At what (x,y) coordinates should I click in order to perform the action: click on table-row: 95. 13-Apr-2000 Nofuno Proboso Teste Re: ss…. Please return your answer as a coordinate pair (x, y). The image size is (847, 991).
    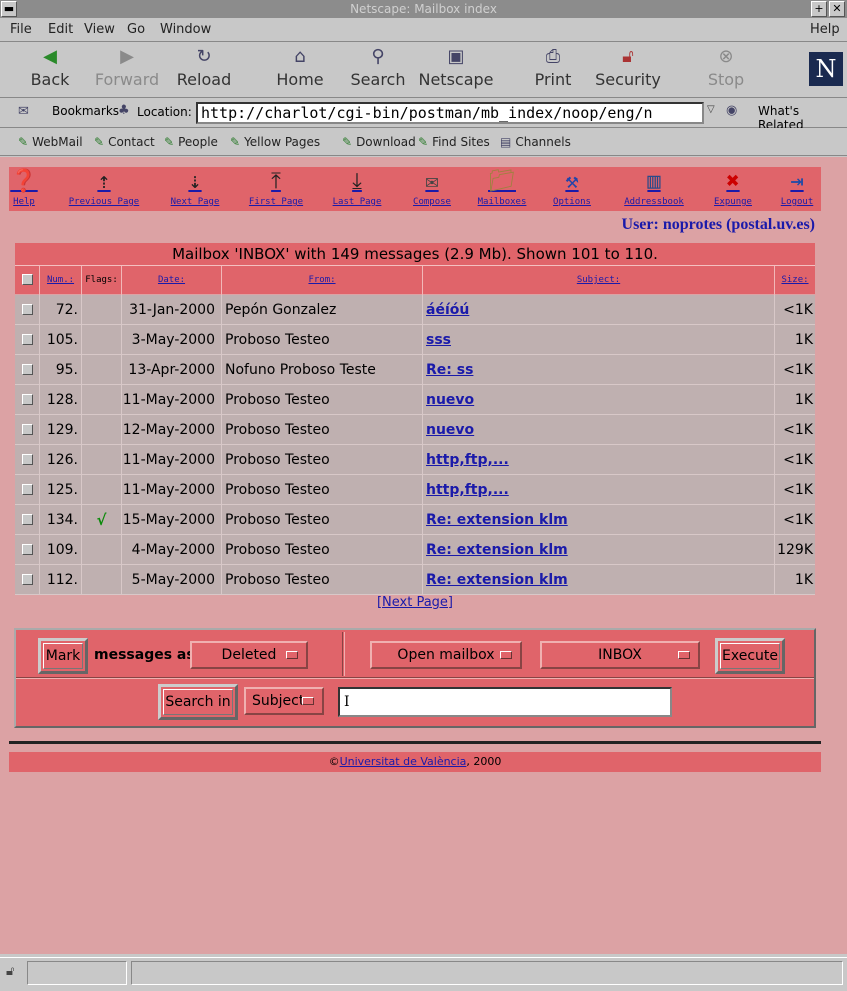
    Looking at the image, I should click on (415, 370).